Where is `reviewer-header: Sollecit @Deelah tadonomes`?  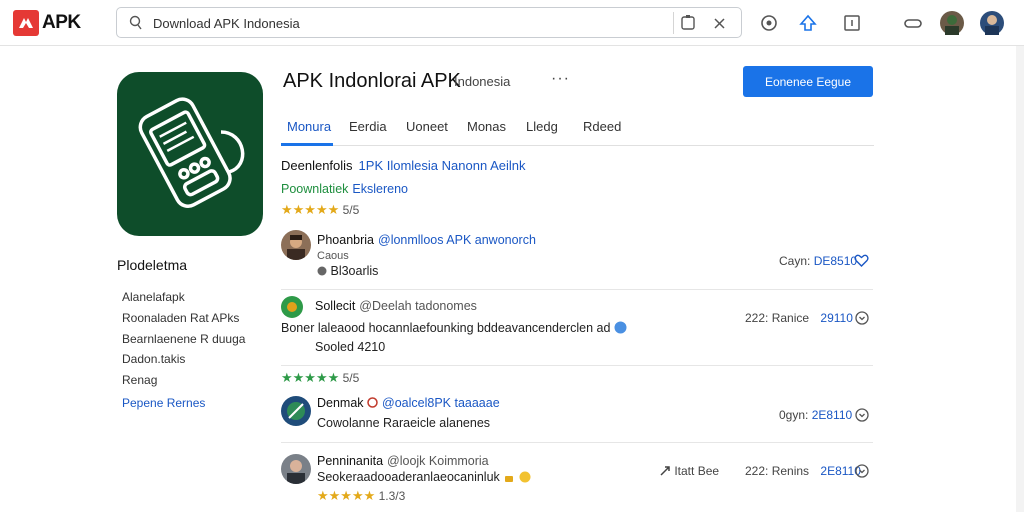 reviewer-header: Sollecit @Deelah tadonomes is located at coordinates (396, 306).